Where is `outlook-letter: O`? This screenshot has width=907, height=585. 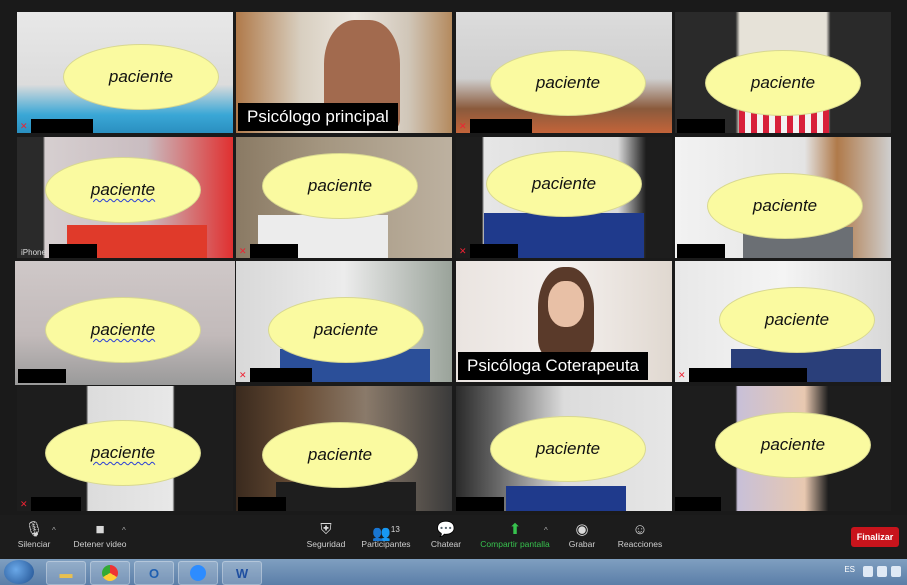
outlook-letter: O is located at coordinates (154, 573).